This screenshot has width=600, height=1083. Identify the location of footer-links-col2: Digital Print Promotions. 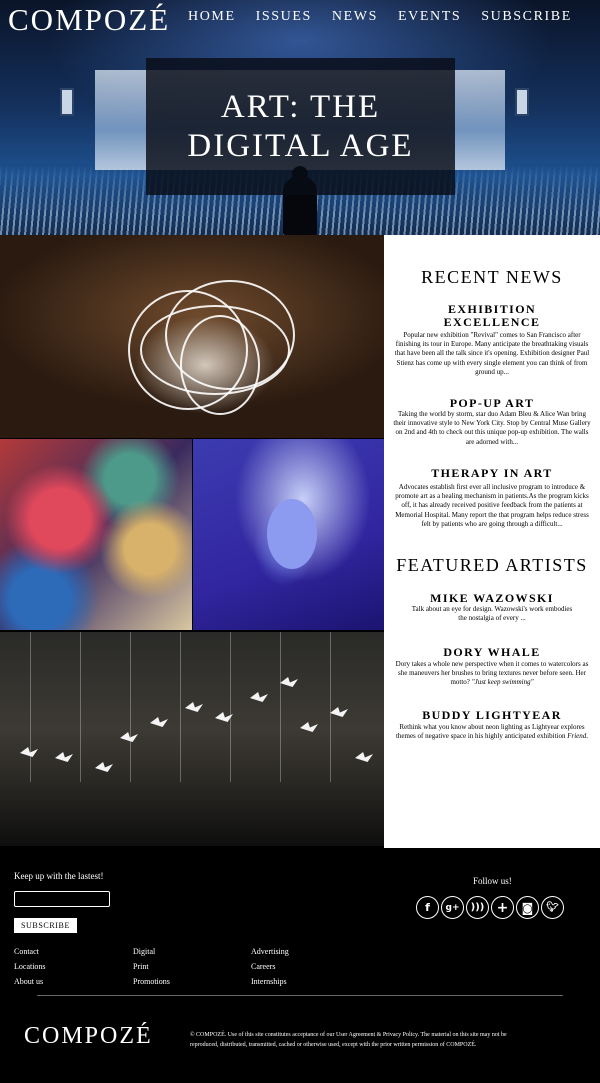
(151, 966).